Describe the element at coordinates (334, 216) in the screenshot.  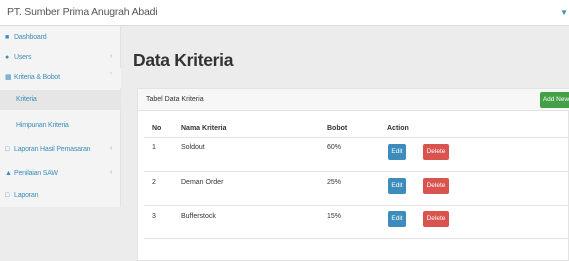
I see `cell-bobot: 15%` at that location.